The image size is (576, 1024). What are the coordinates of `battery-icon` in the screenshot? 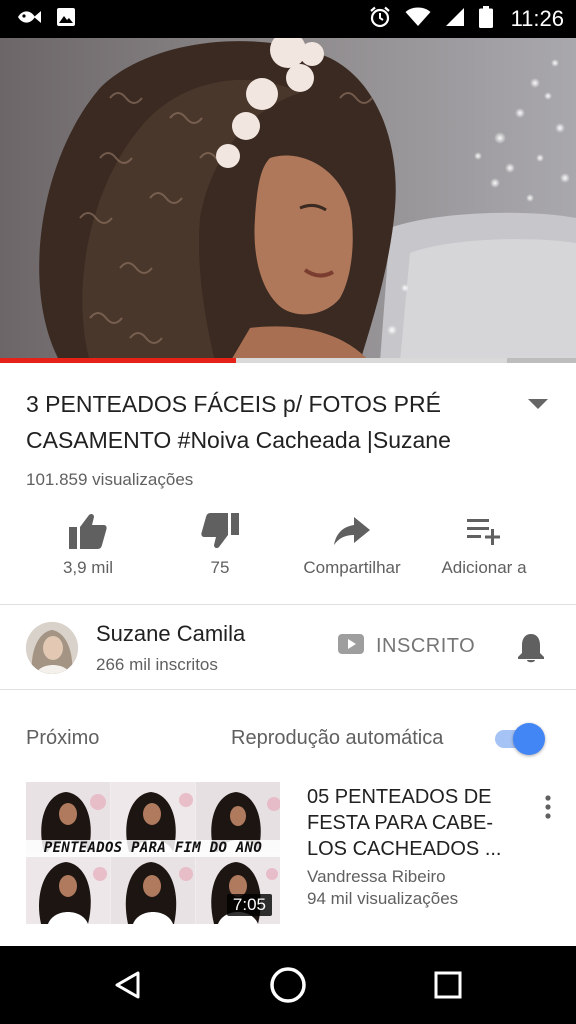 It's located at (485, 19).